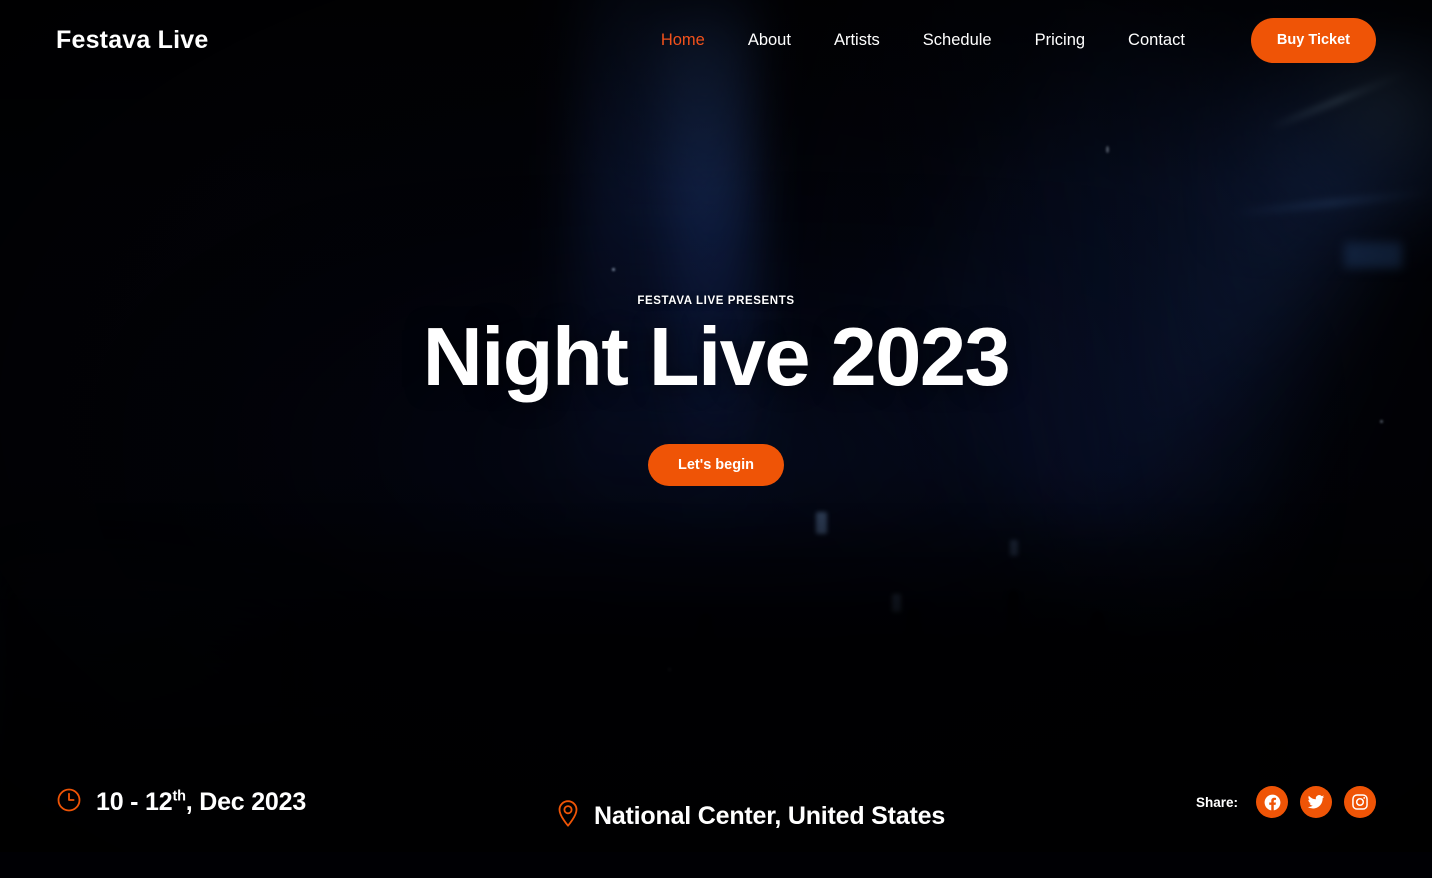 The image size is (1432, 878). I want to click on map-pin-icon, so click(568, 816).